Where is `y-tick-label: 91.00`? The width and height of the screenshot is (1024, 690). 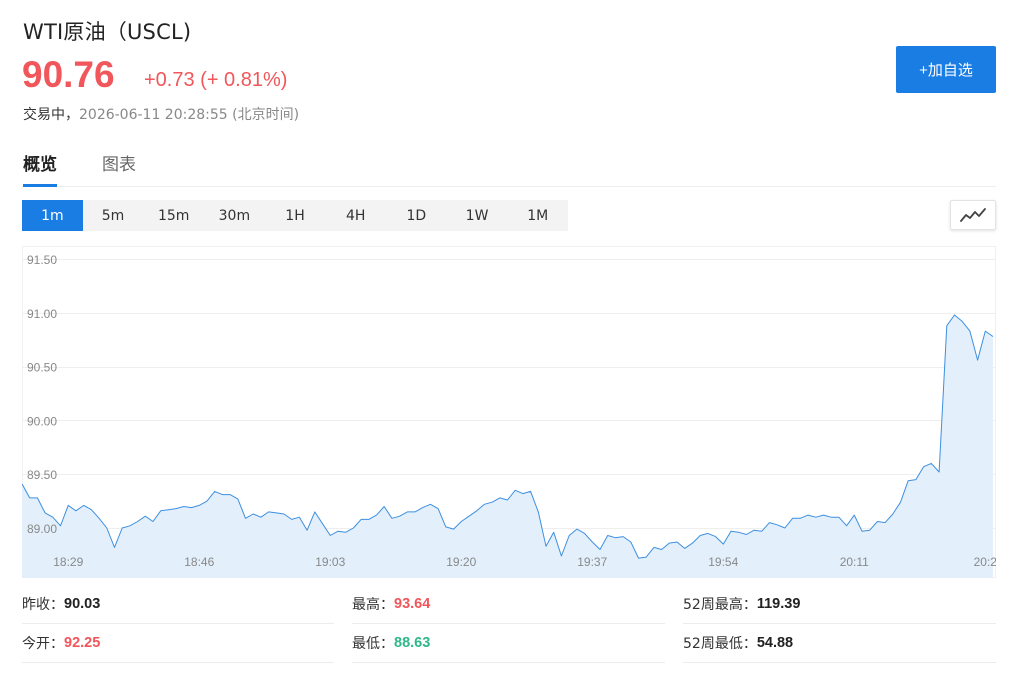 y-tick-label: 91.00 is located at coordinates (42, 314).